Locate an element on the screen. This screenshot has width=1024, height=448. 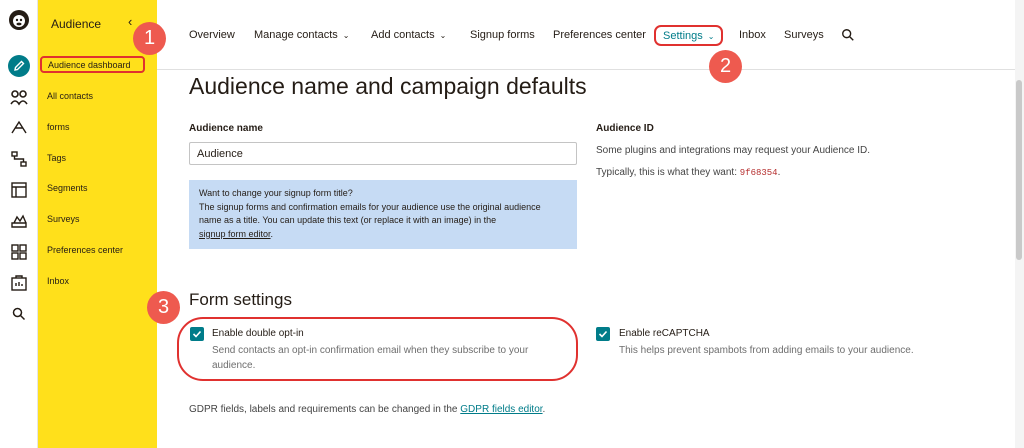
icon-rail is located at coordinates (19, 224).